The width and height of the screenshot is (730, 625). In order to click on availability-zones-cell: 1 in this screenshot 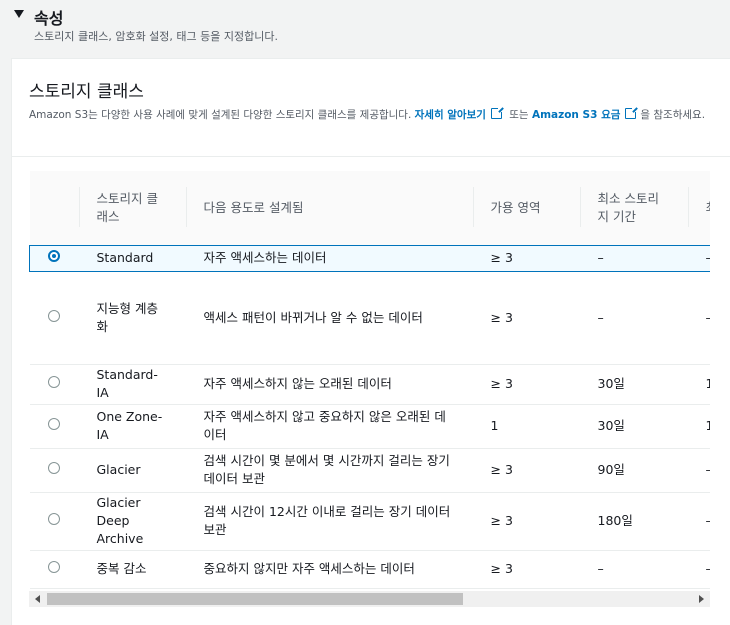, I will do `click(526, 426)`.